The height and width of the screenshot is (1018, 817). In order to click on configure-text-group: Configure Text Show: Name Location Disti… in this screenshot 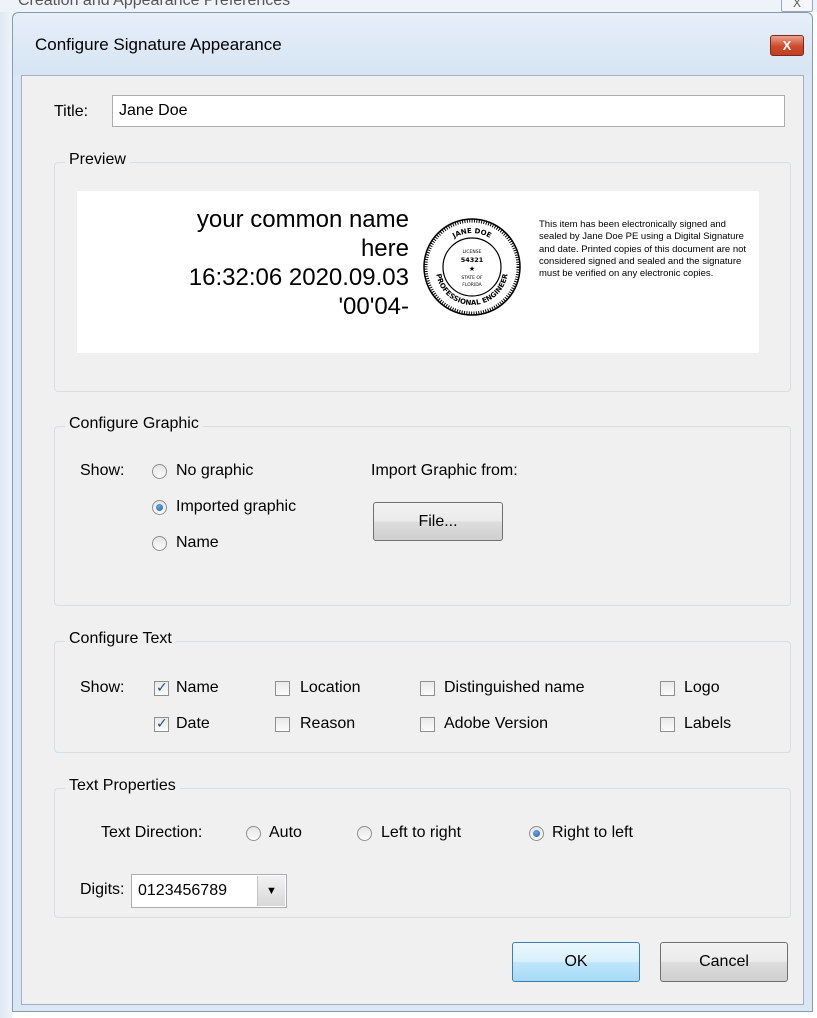, I will do `click(422, 691)`.